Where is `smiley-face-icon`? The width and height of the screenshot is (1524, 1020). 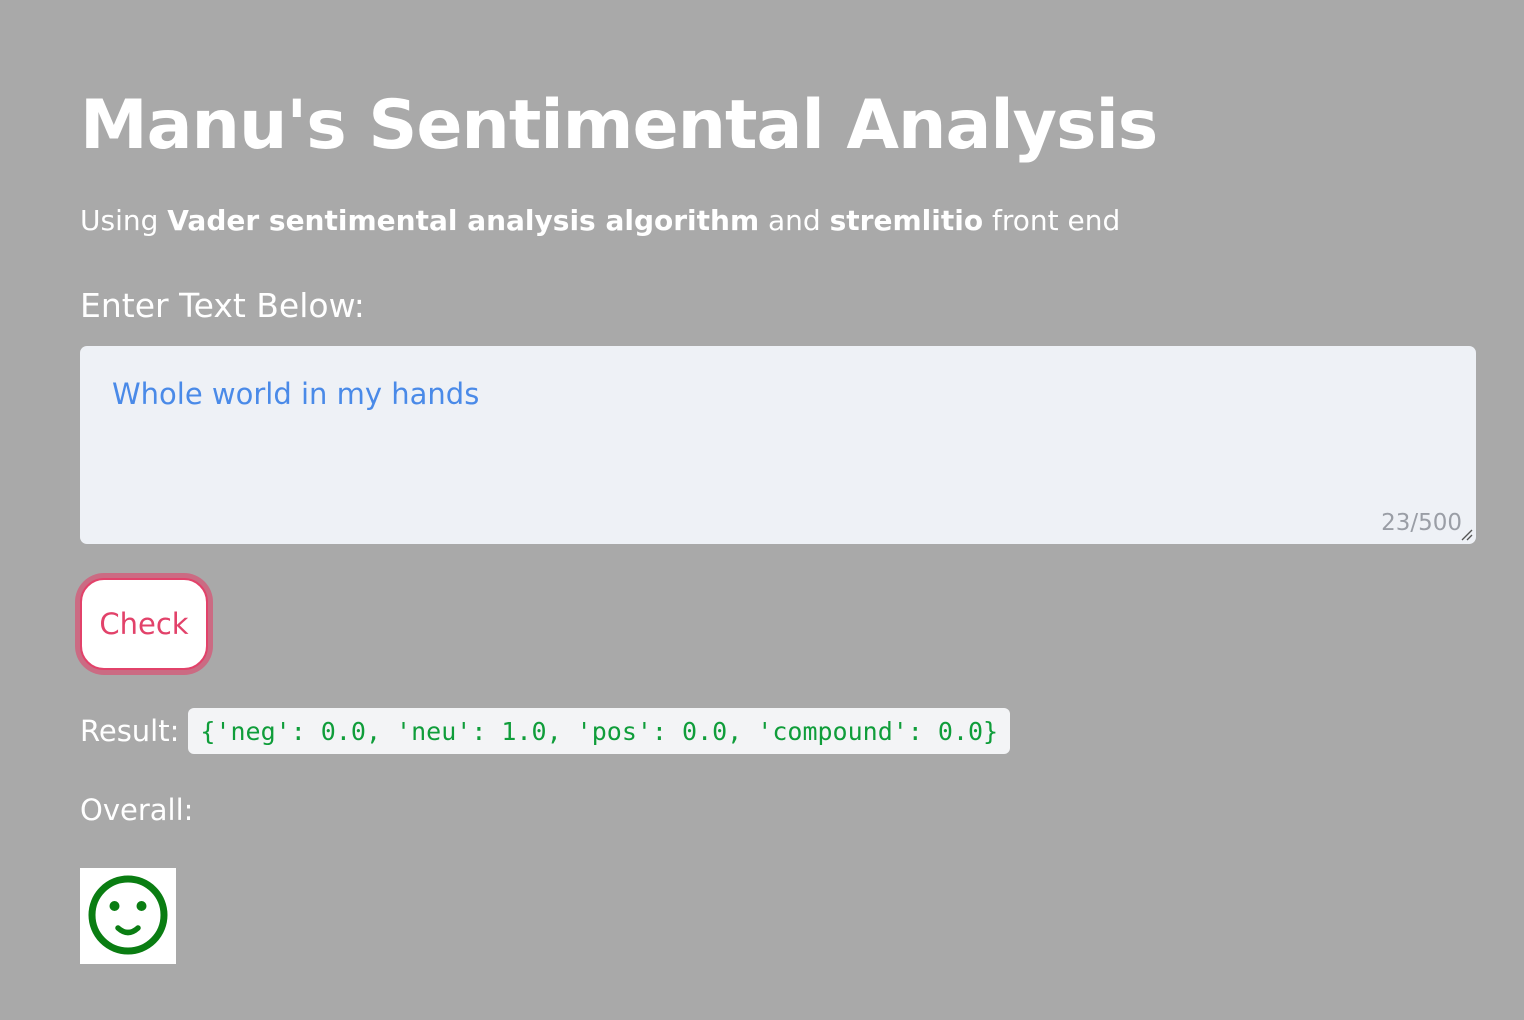
smiley-face-icon is located at coordinates (128, 915).